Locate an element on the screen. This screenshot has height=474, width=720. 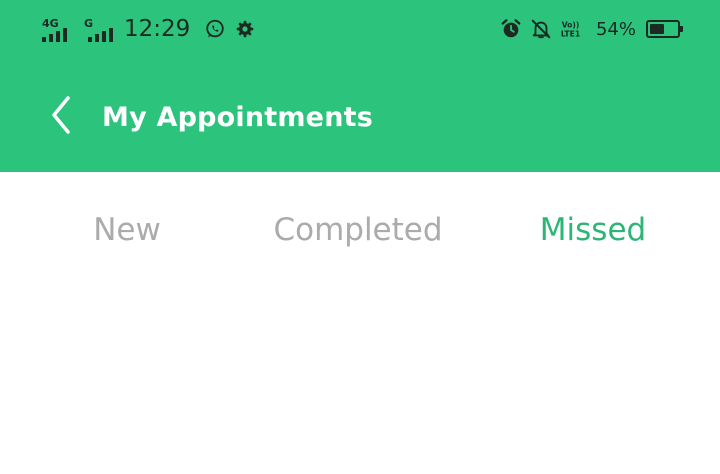
battery-icon is located at coordinates (664, 29).